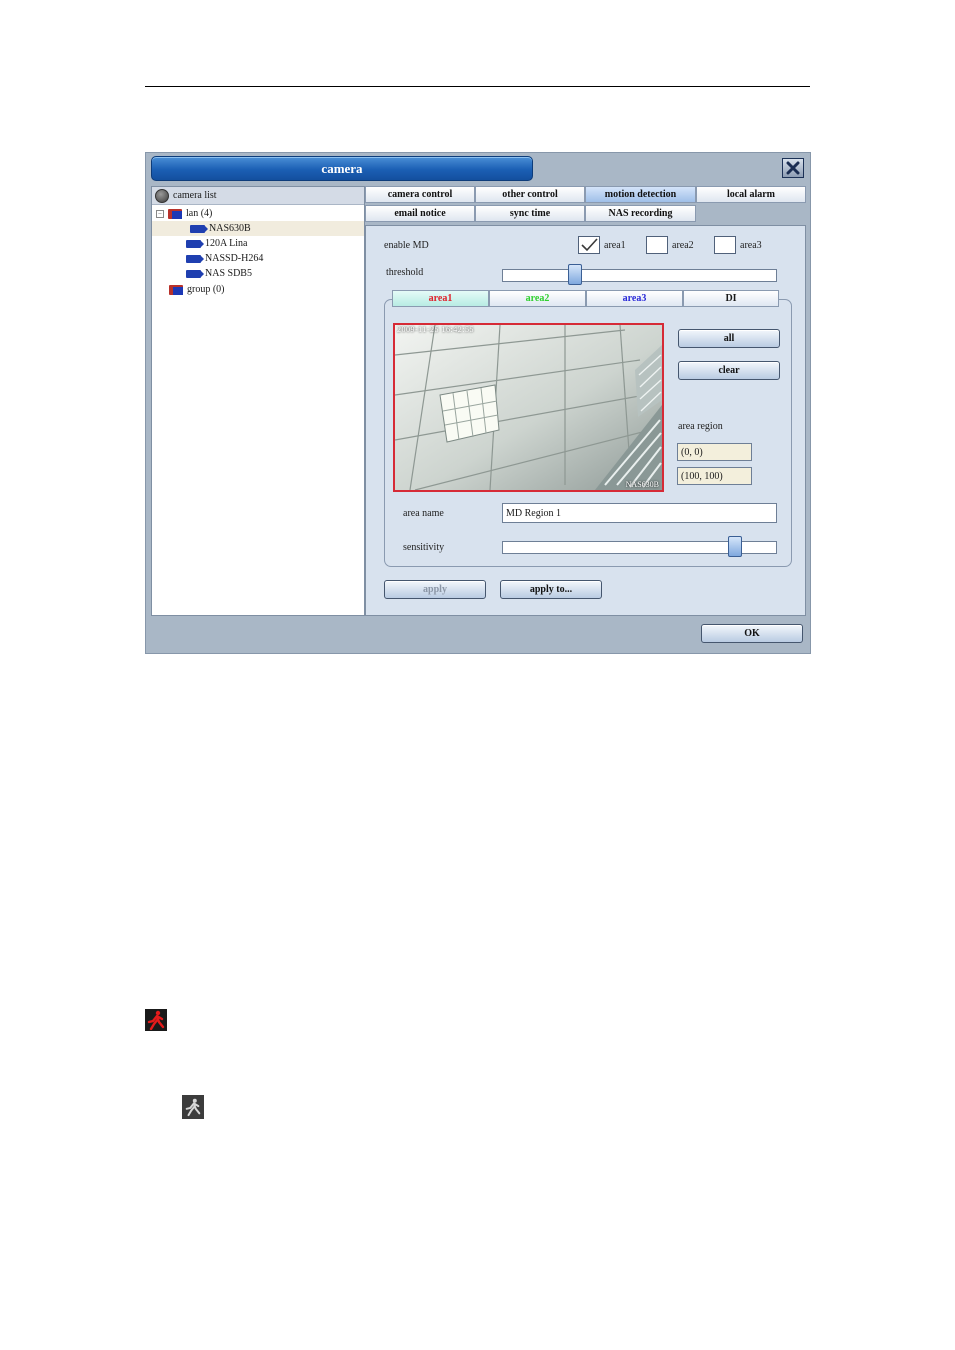 The width and height of the screenshot is (955, 1350). I want to click on tab-email-notice: email notice, so click(420, 213).